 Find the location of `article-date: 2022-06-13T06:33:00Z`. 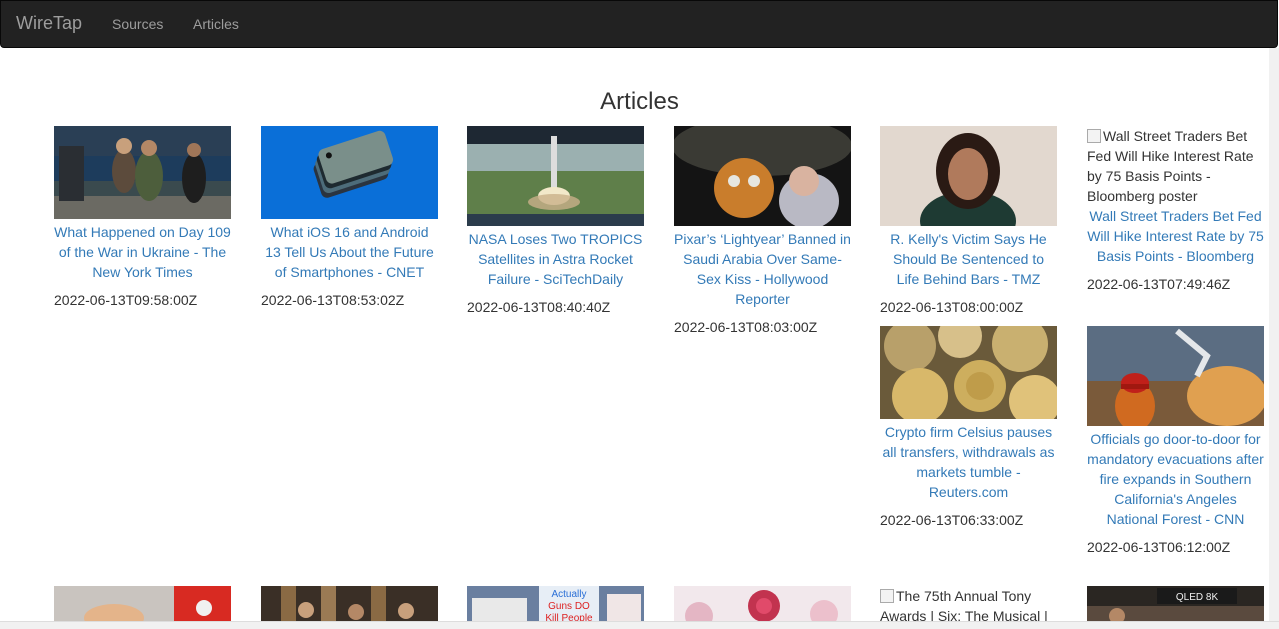

article-date: 2022-06-13T06:33:00Z is located at coordinates (952, 520).